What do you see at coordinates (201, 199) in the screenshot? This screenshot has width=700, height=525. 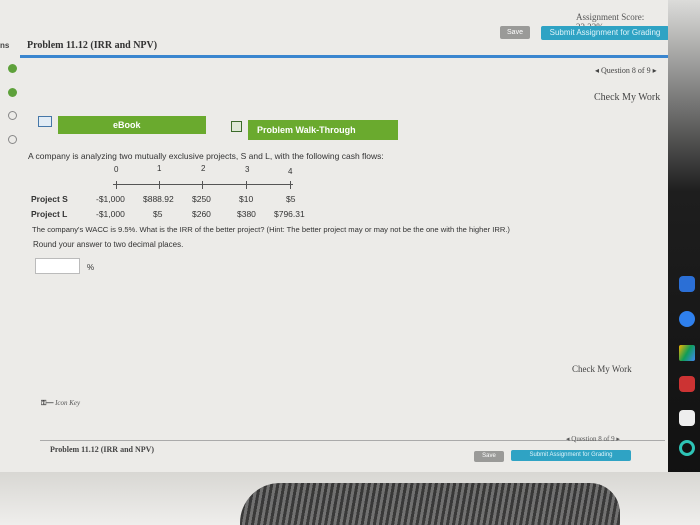 I see `cash-flow-value: $250` at bounding box center [201, 199].